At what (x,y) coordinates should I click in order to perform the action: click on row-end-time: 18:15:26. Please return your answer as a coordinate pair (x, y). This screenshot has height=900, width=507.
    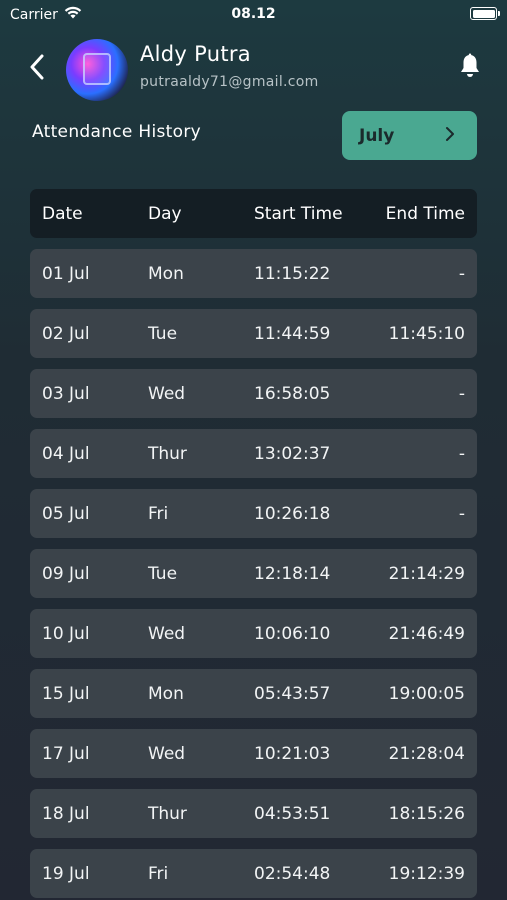
    Looking at the image, I should click on (426, 813).